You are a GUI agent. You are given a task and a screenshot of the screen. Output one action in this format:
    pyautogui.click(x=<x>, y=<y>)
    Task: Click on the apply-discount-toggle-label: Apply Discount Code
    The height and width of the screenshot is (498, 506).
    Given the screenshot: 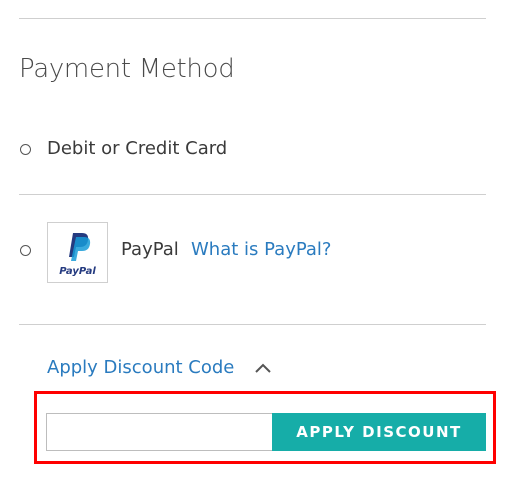 What is the action you would take?
    pyautogui.click(x=141, y=367)
    